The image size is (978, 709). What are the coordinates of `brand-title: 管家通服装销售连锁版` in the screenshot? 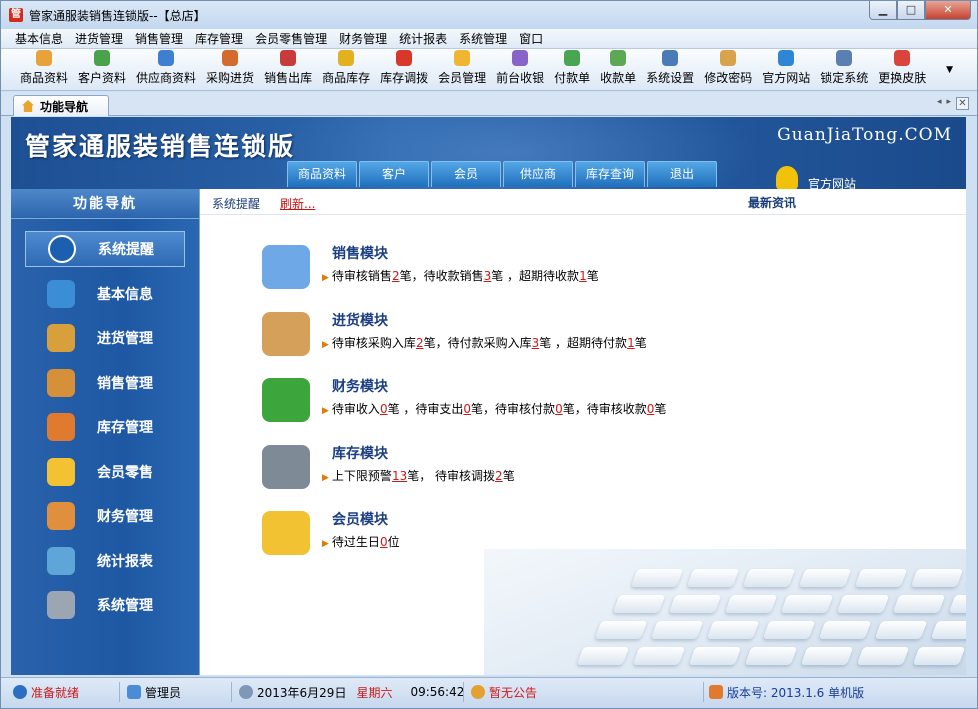 It's located at (160, 146).